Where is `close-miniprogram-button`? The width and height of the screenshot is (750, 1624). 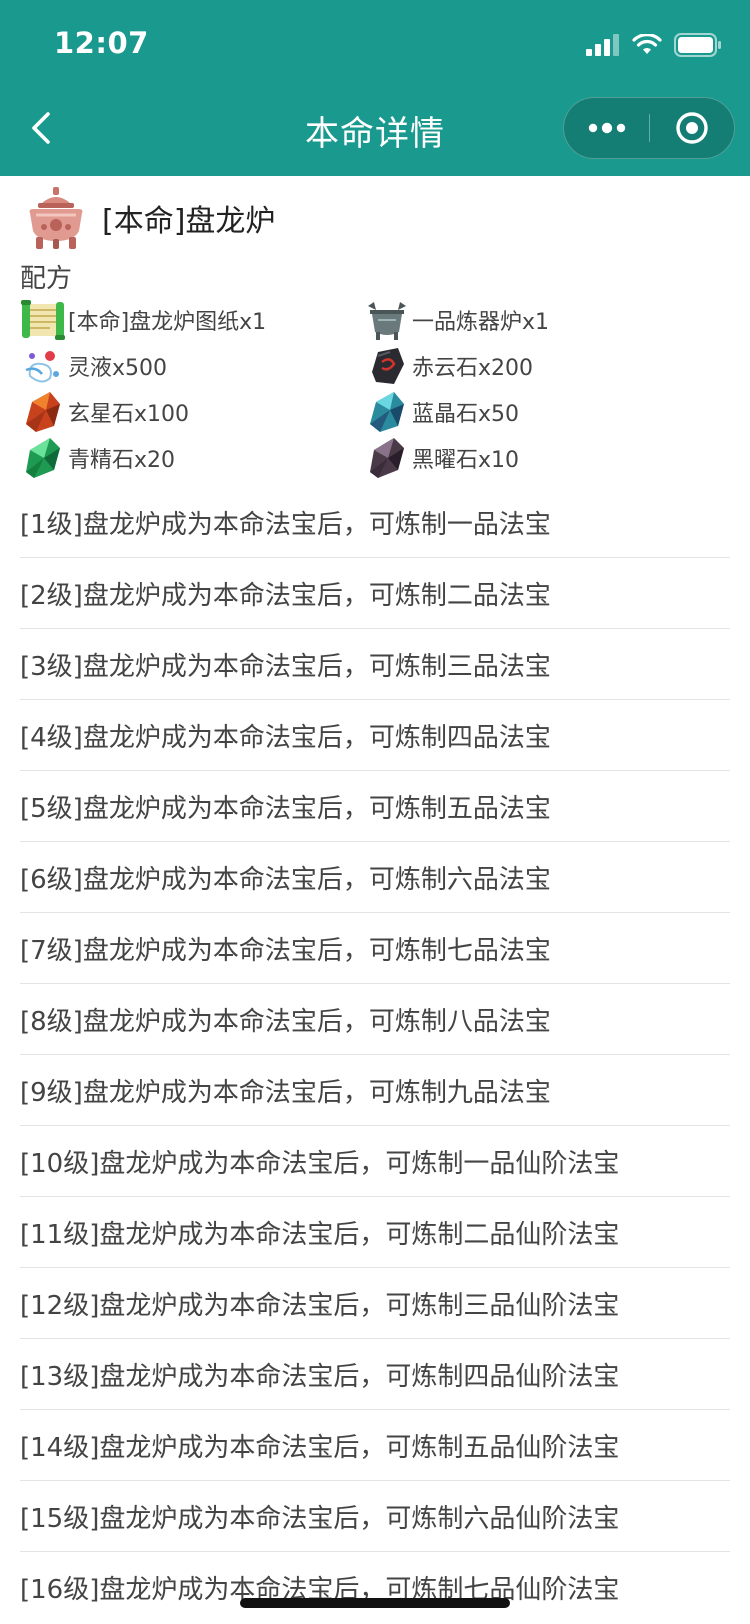
close-miniprogram-button is located at coordinates (692, 128).